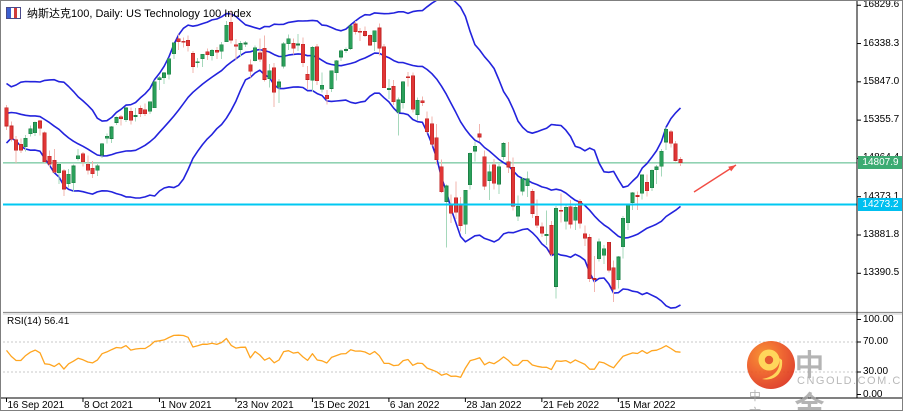 The image size is (903, 411). What do you see at coordinates (881, 81) in the screenshot?
I see `price-axis-label: 15847.0` at bounding box center [881, 81].